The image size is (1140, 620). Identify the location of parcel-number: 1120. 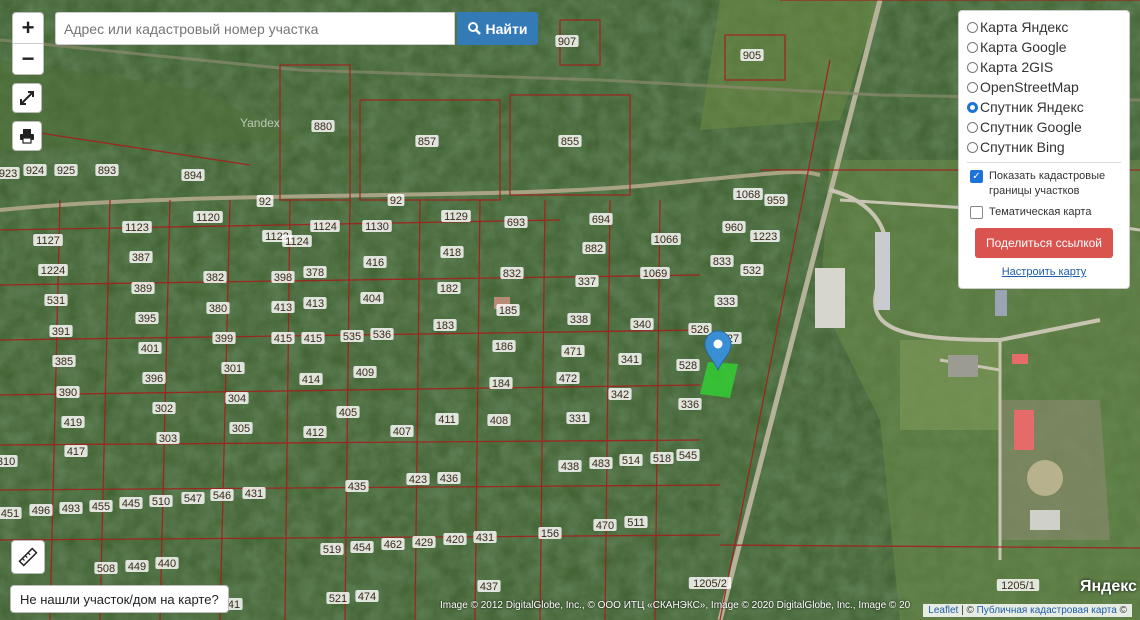
(208, 218).